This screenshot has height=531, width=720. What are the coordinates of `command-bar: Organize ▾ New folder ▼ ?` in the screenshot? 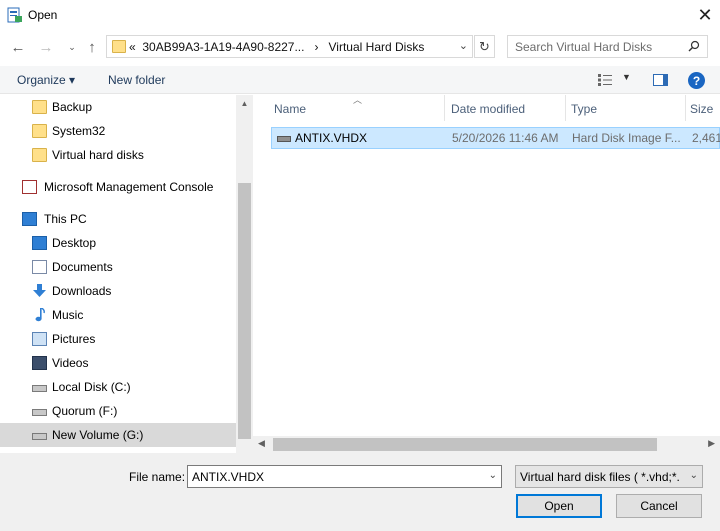 It's located at (360, 80).